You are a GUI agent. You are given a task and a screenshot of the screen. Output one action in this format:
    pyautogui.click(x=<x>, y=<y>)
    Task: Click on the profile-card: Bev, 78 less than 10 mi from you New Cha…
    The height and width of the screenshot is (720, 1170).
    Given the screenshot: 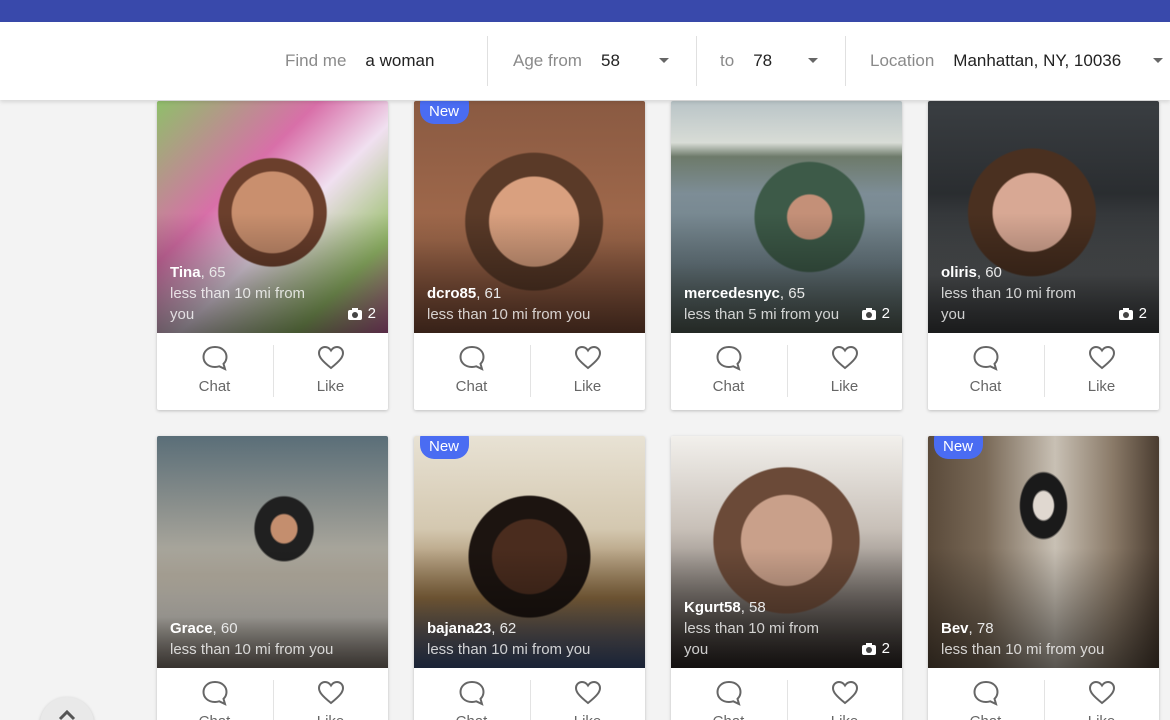 What is the action you would take?
    pyautogui.click(x=1043, y=578)
    